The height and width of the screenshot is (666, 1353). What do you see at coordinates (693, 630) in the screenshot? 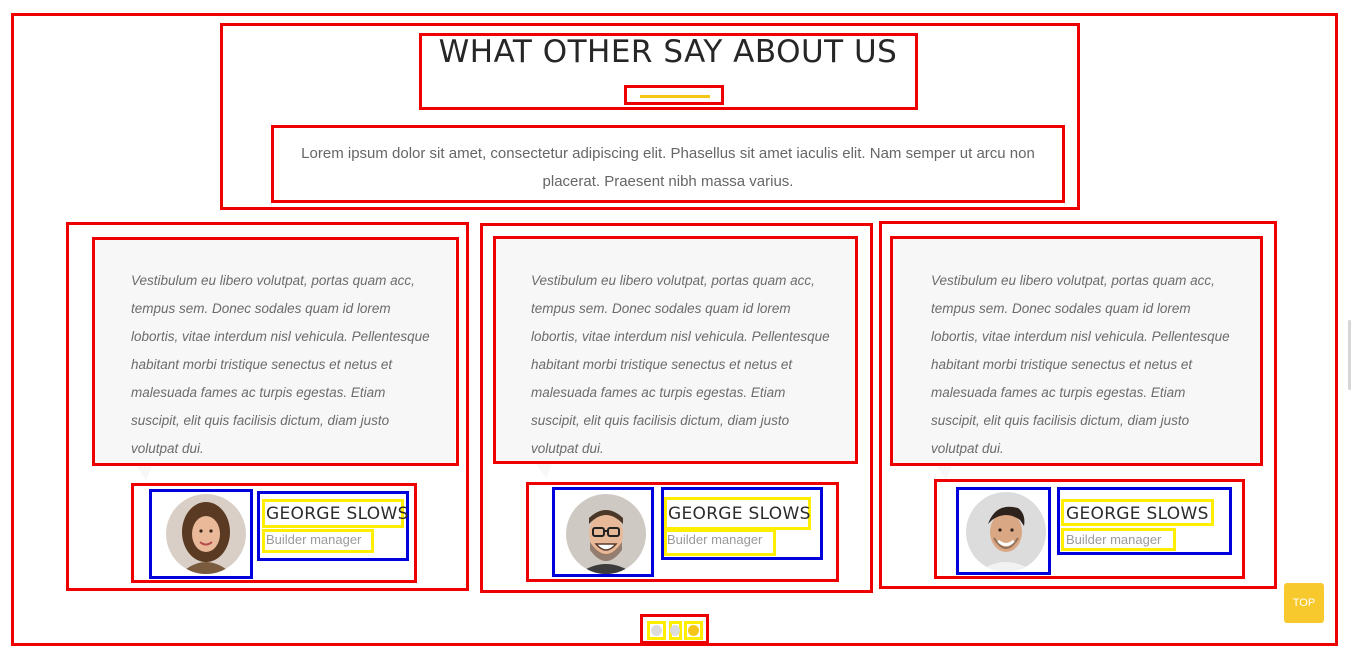
I see `pagination-dot-3-active` at bounding box center [693, 630].